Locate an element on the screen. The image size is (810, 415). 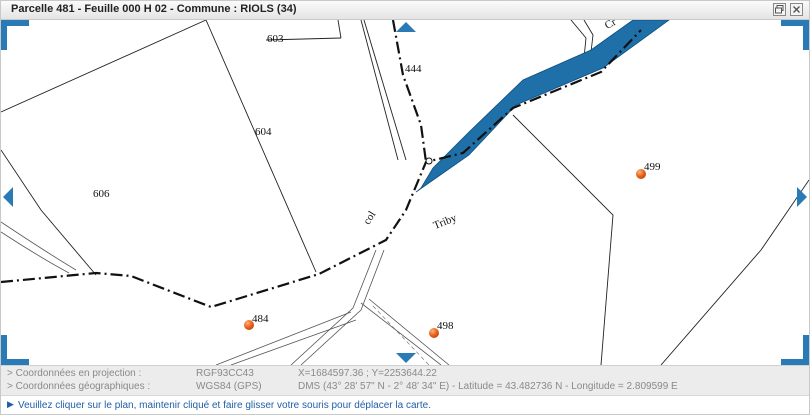
pan-up-arrow-icon is located at coordinates (406, 27).